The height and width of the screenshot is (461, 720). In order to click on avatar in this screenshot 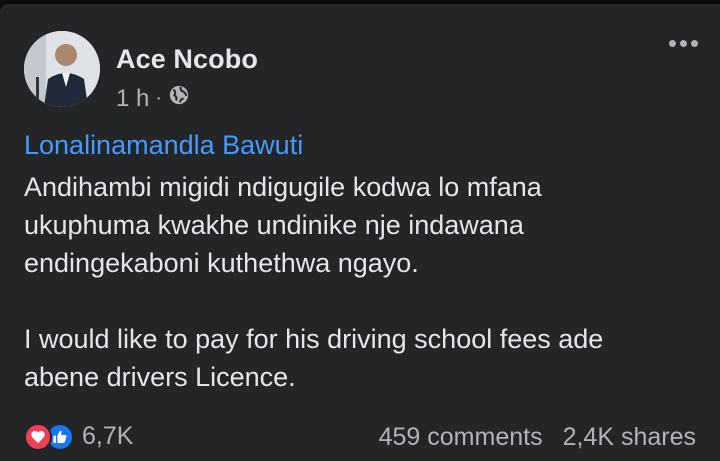, I will do `click(62, 69)`.